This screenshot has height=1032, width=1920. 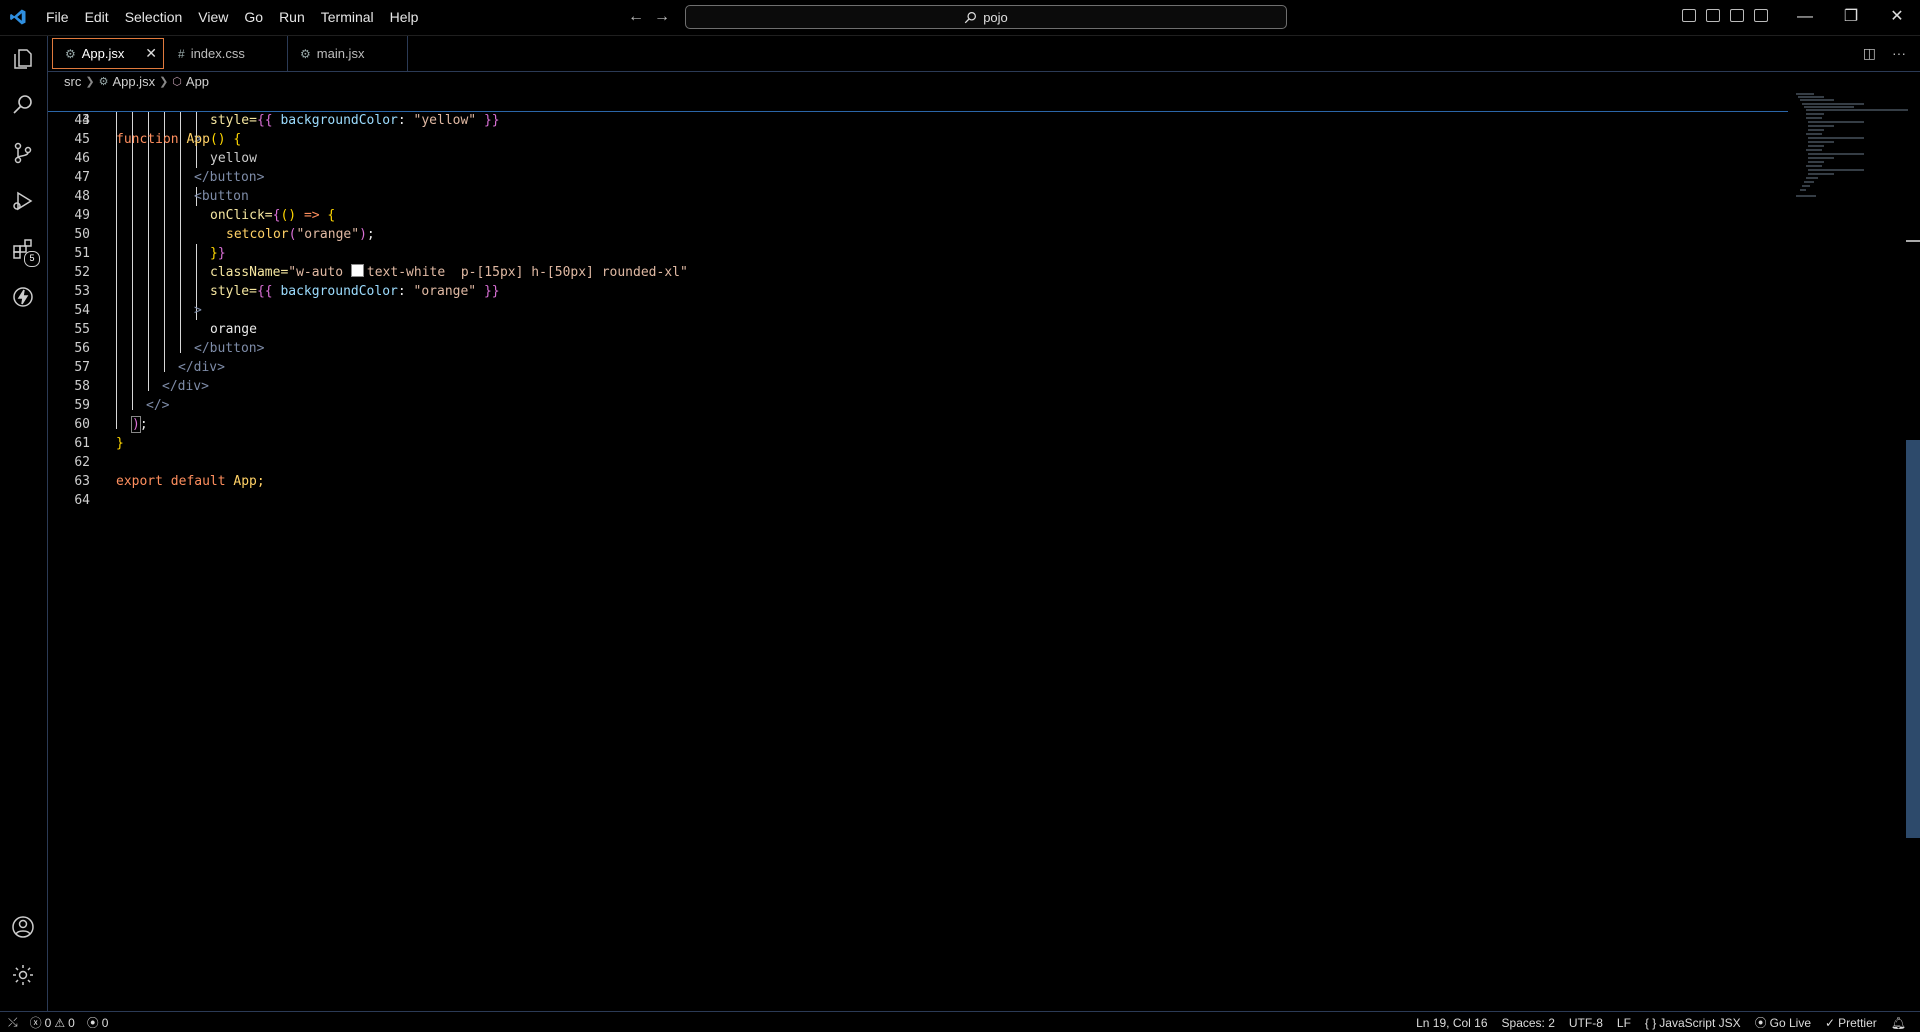 I want to click on error-icon: ⓧ, so click(x=35, y=1023).